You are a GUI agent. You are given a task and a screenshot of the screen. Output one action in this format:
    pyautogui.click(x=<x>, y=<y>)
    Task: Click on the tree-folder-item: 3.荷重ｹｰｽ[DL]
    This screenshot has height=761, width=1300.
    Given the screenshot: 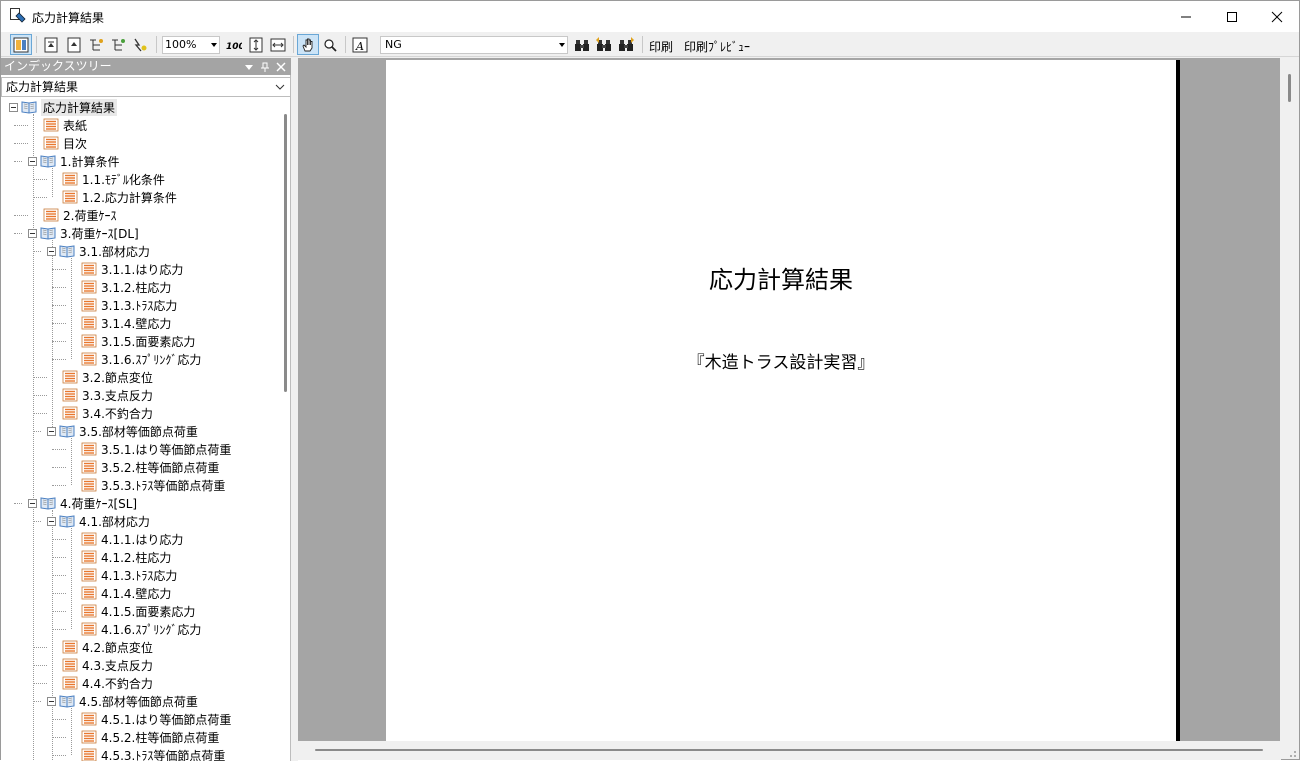 What is the action you would take?
    pyautogui.click(x=83, y=233)
    